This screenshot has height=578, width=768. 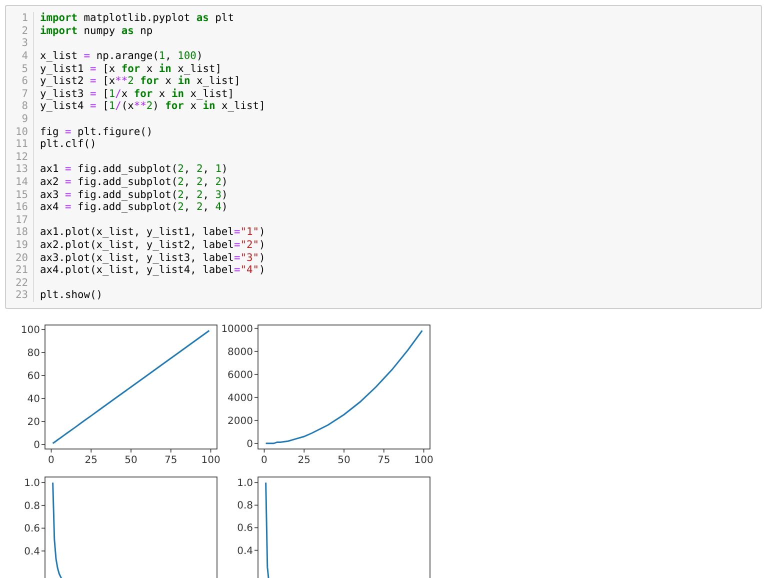 I want to click on code-line: ax4 = fig.add_subplot(2, 2, 4), so click(x=133, y=207).